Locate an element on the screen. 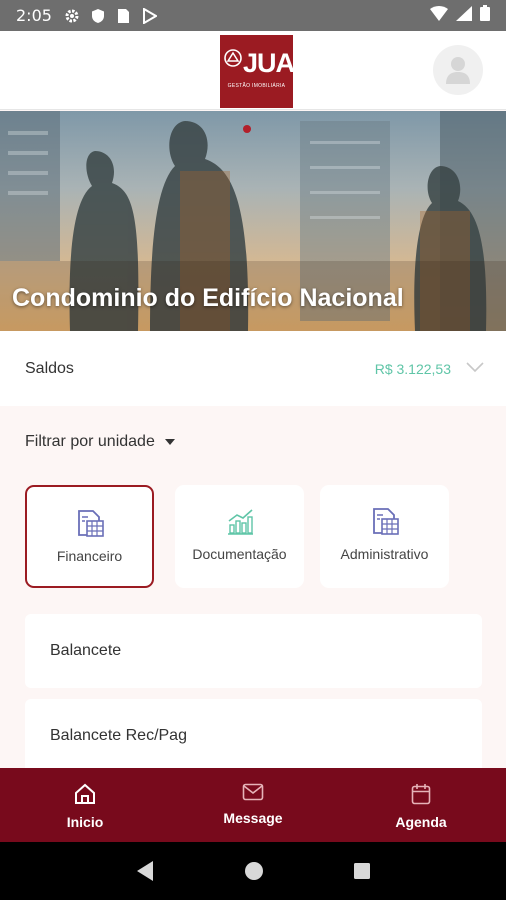 Image resolution: width=506 pixels, height=900 pixels. nav-item-agenda: Agenda is located at coordinates (421, 805).